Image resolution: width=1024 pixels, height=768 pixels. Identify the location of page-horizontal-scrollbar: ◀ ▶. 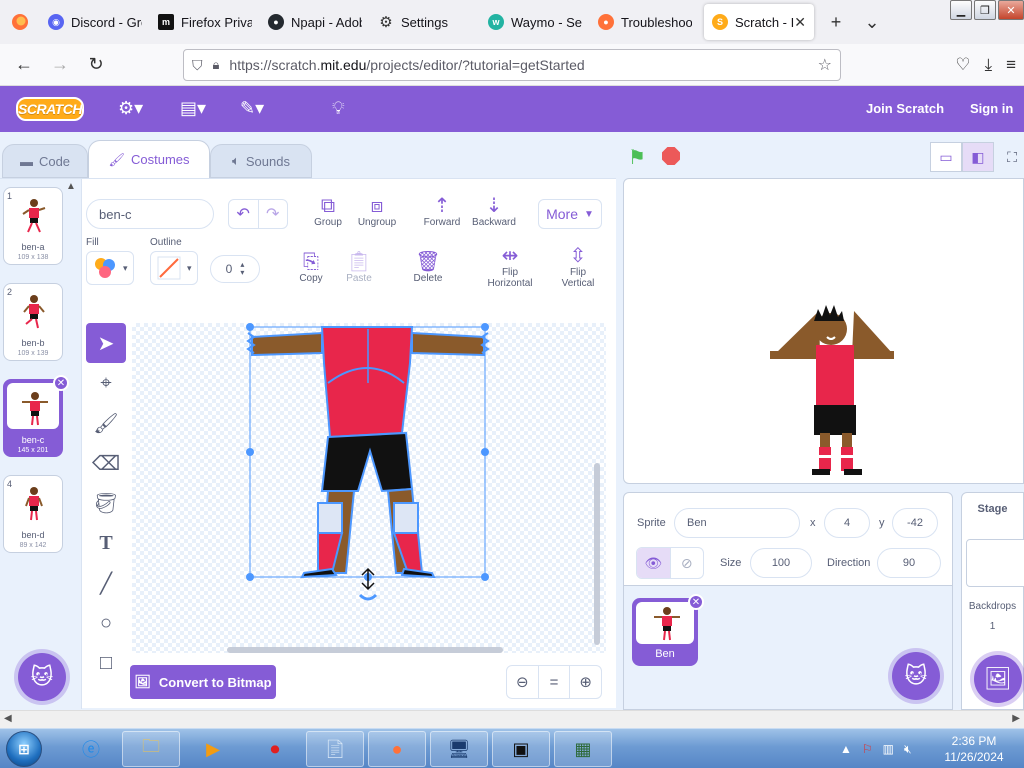
(512, 719).